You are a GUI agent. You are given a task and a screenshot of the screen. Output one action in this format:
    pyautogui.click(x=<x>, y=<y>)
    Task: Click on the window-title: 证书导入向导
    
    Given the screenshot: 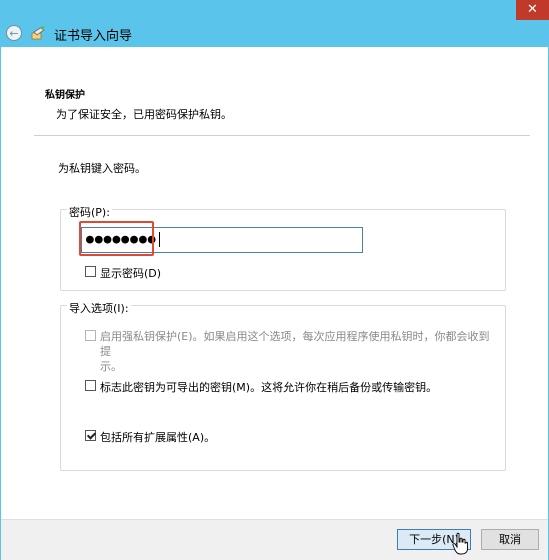 What is the action you would take?
    pyautogui.click(x=93, y=36)
    